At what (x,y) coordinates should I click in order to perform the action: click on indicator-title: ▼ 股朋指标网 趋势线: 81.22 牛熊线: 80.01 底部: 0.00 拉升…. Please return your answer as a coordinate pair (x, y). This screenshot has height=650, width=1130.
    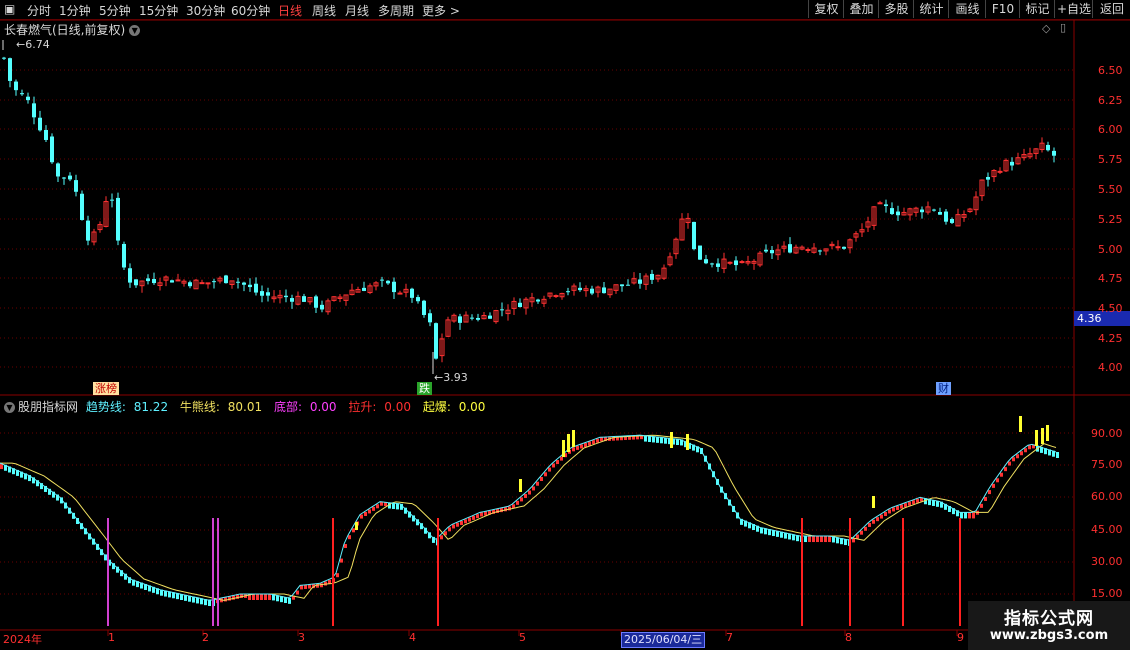
    Looking at the image, I should click on (248, 406).